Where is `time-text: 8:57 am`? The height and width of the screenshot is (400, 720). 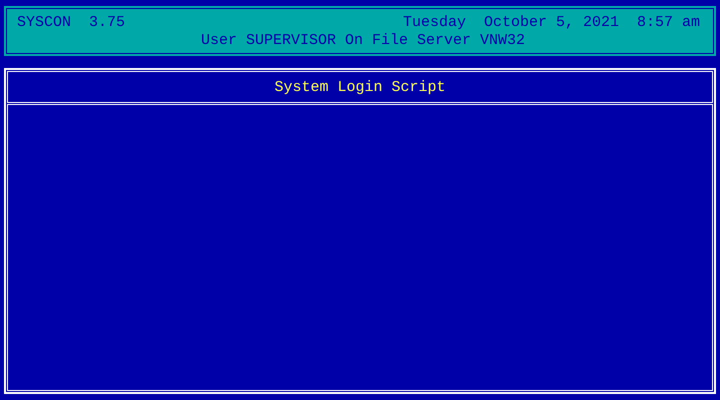
time-text: 8:57 am is located at coordinates (668, 23).